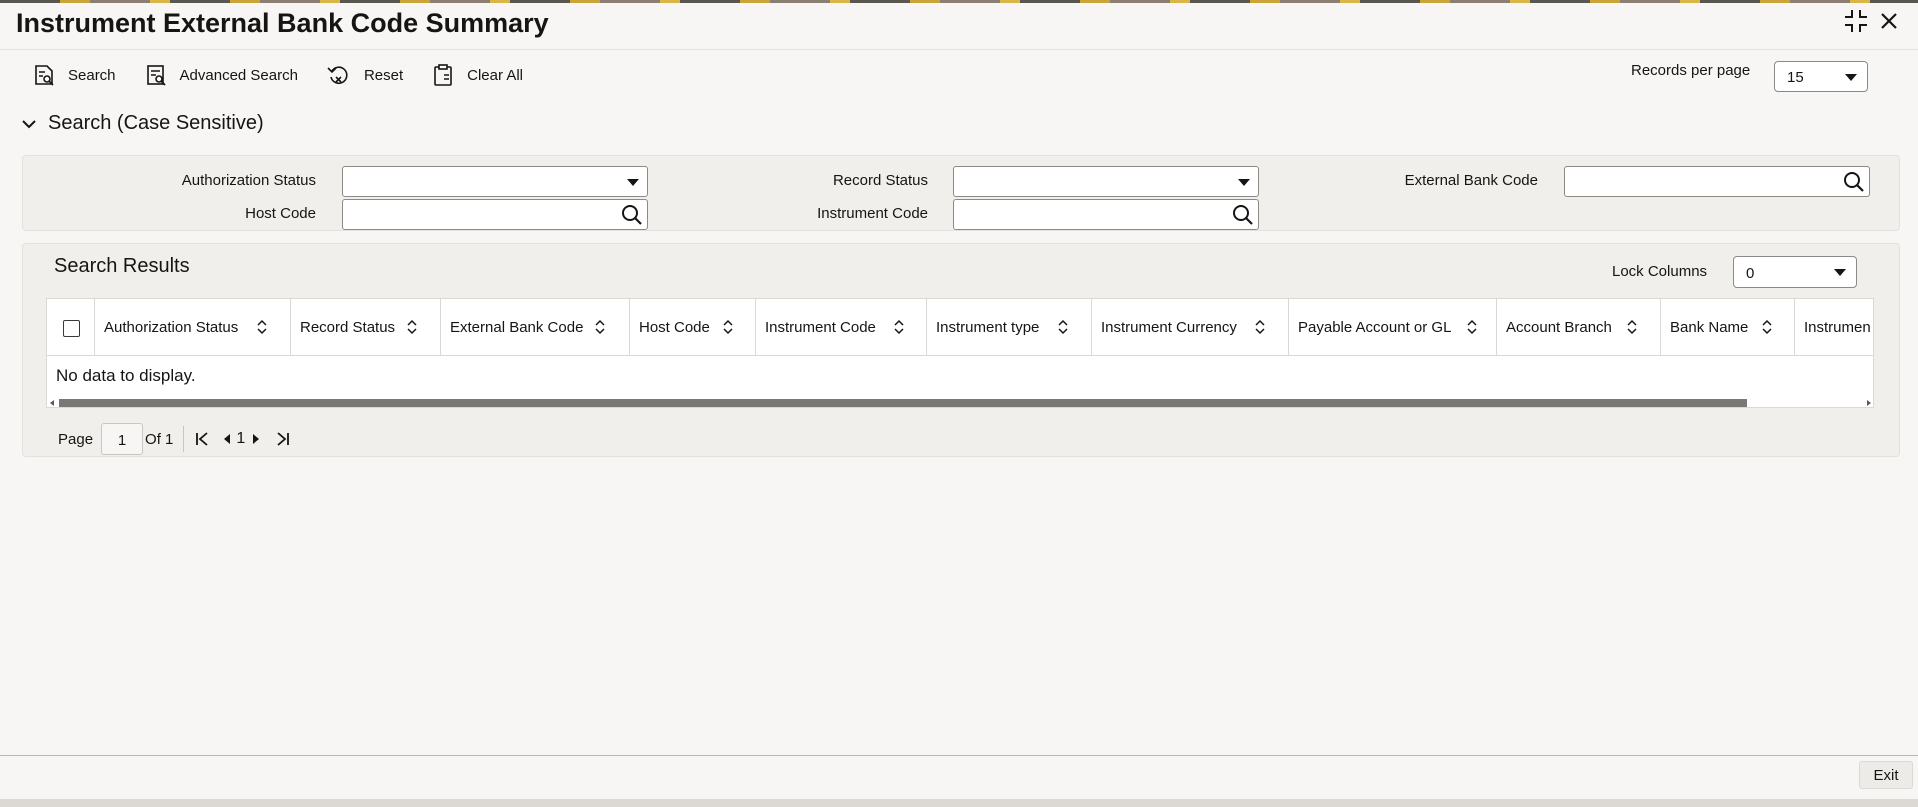 The height and width of the screenshot is (807, 1918). What do you see at coordinates (1559, 327) in the screenshot?
I see `column-label: Account Branch` at bounding box center [1559, 327].